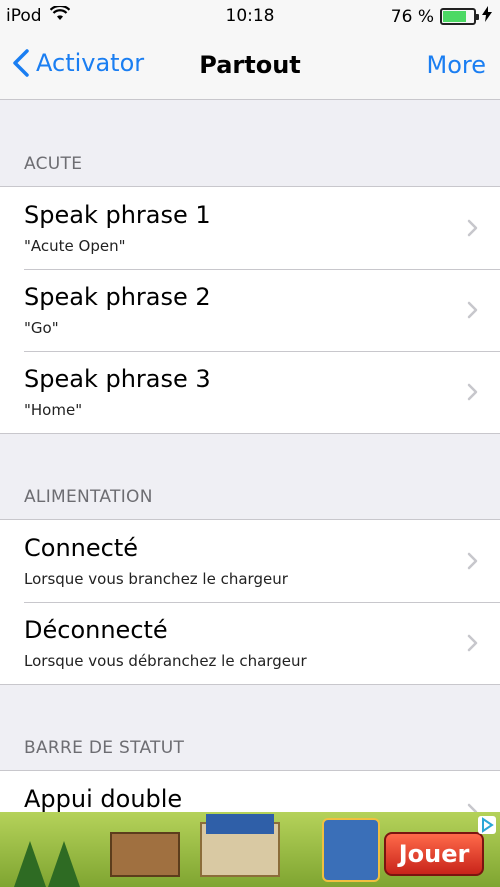 The image size is (500, 887). Describe the element at coordinates (165, 661) in the screenshot. I see `row-subtitle: Lorsque vous débranchez le chargeur` at that location.